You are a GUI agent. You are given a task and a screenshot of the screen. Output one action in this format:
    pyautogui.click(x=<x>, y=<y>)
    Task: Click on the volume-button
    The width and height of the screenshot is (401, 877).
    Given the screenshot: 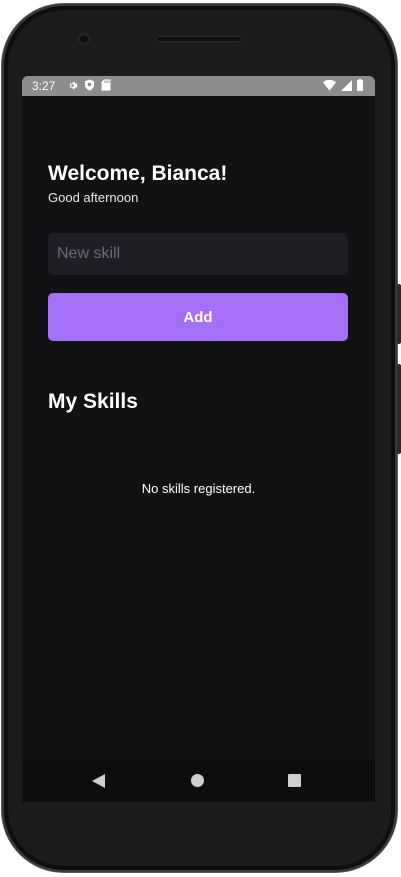 What is the action you would take?
    pyautogui.click(x=399, y=409)
    